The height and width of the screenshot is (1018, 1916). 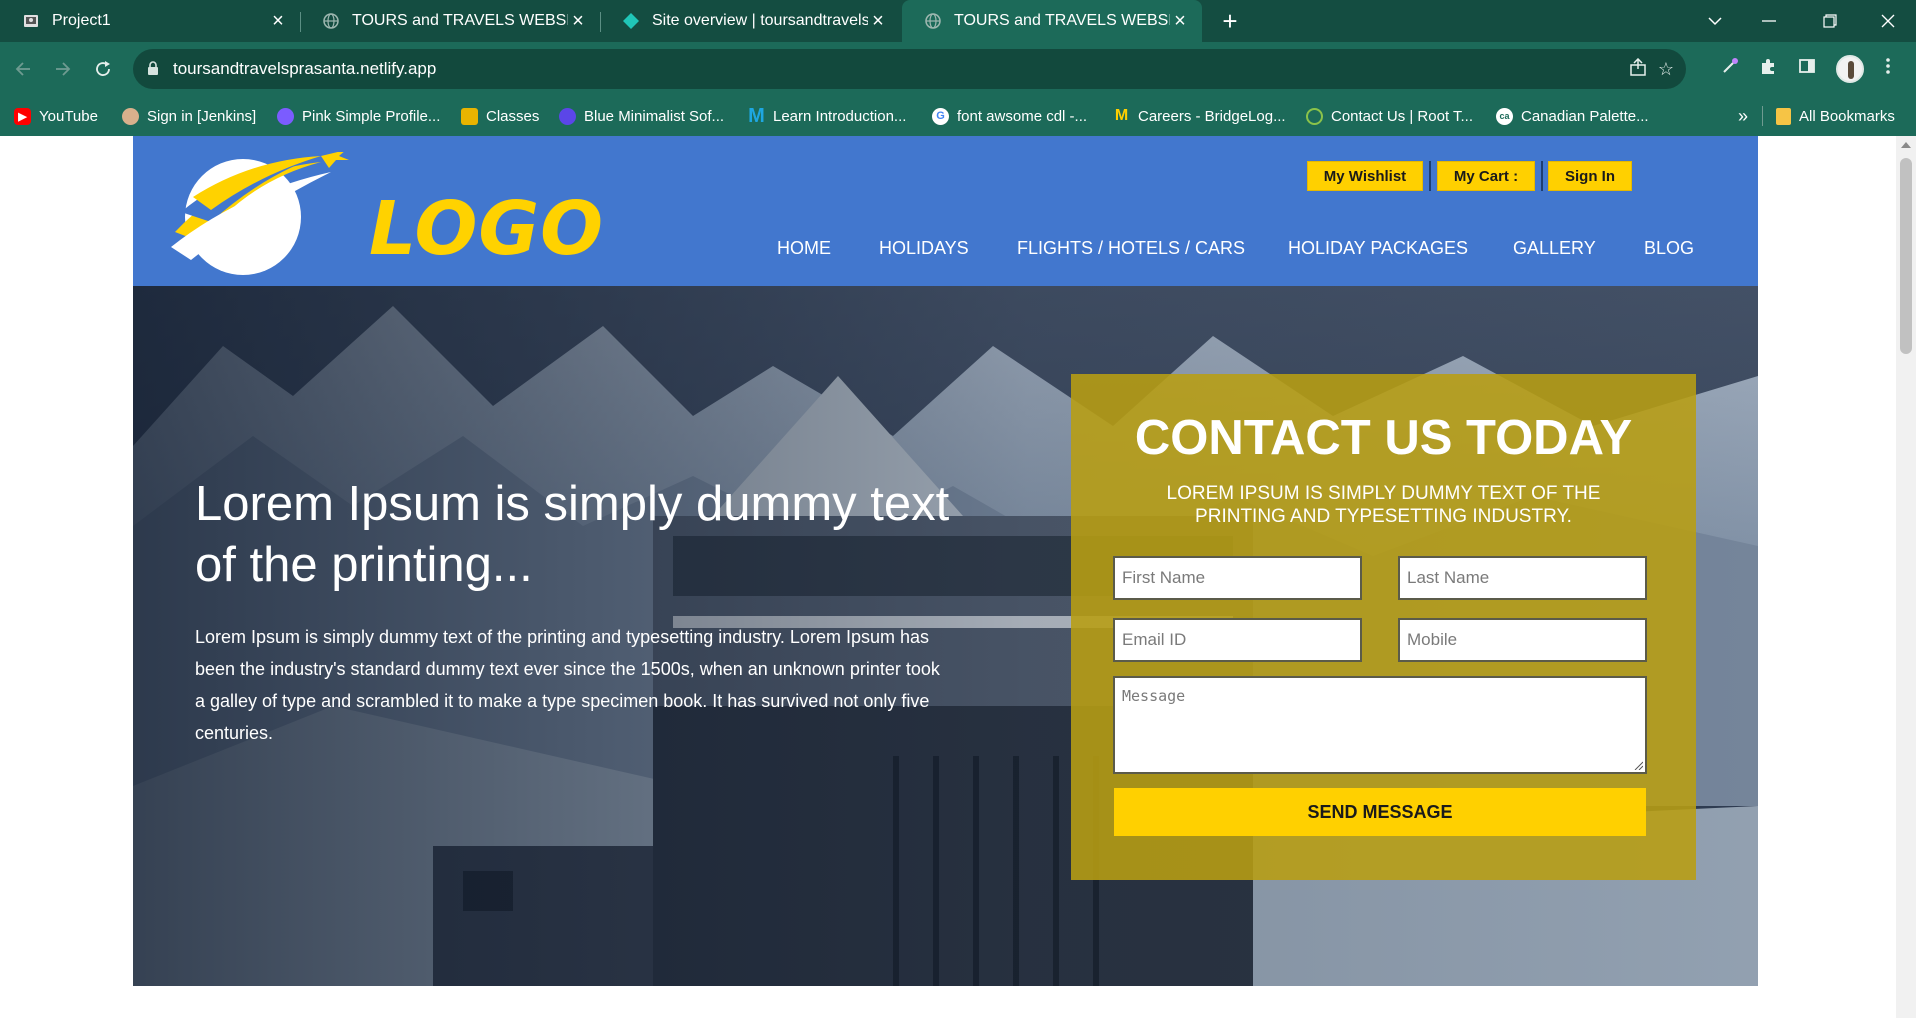 I want to click on side-panel-icon, so click(x=1807, y=69).